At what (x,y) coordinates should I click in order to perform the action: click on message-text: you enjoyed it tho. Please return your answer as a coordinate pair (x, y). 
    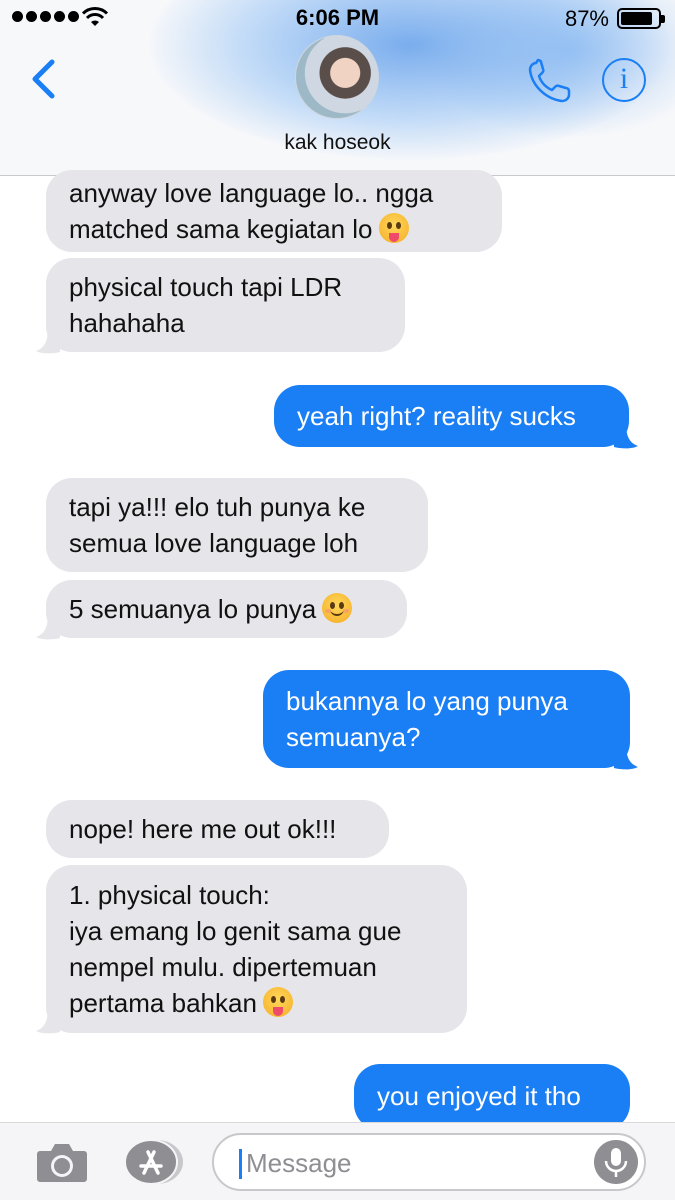
    Looking at the image, I should click on (479, 1096).